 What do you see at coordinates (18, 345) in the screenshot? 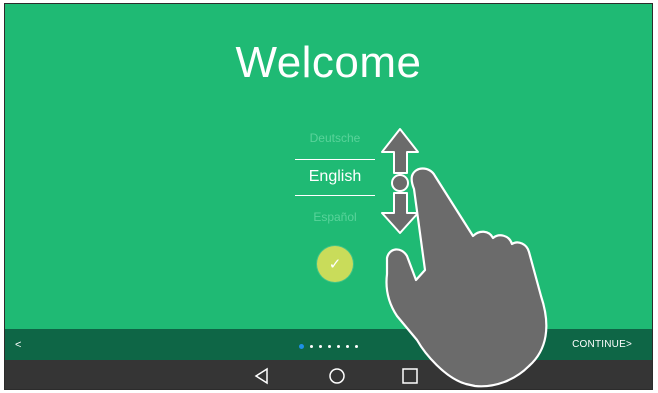
I see `back-button: <` at bounding box center [18, 345].